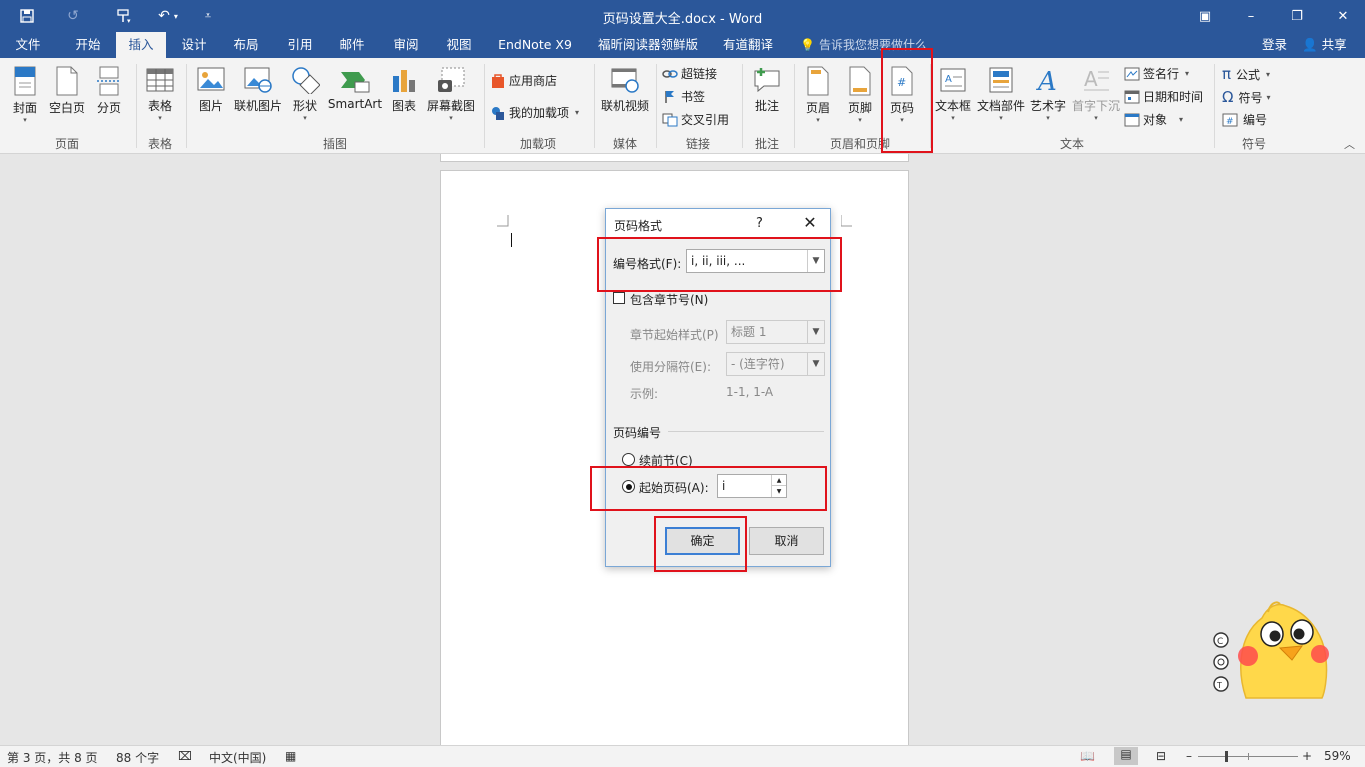 The height and width of the screenshot is (767, 1365). I want to click on tab-view: 视图, so click(459, 45).